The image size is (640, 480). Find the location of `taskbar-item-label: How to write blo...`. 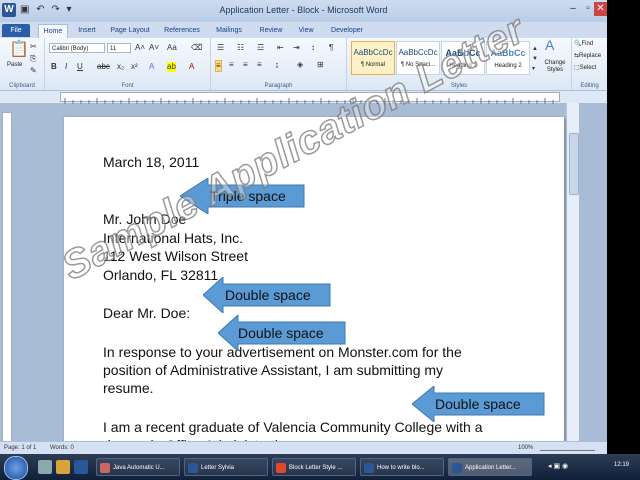

taskbar-item-label: How to write blo... is located at coordinates (401, 468).